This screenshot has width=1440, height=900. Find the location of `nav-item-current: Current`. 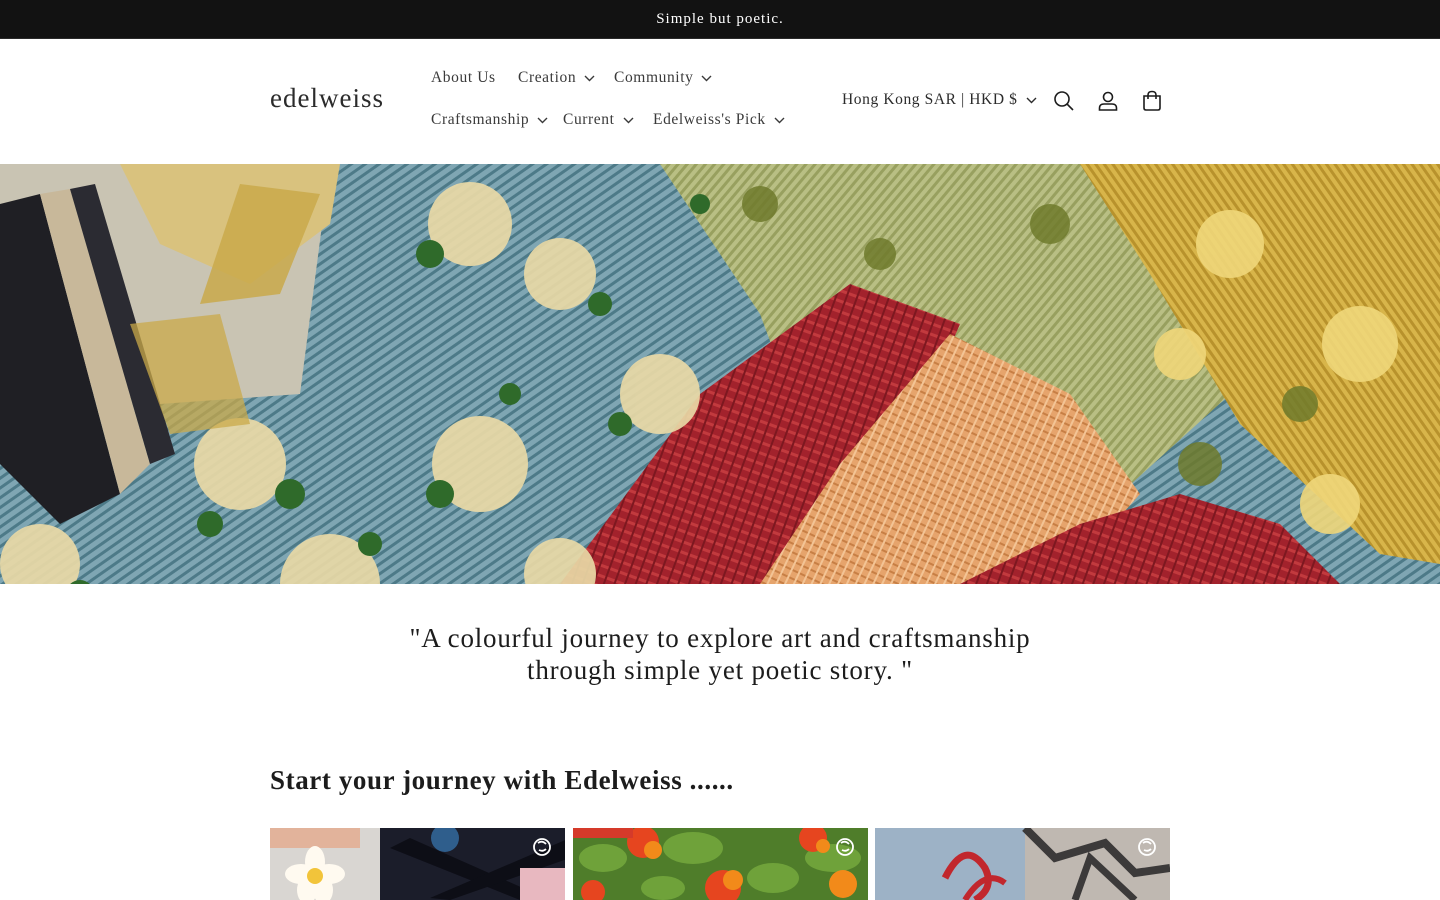

nav-item-current: Current is located at coordinates (598, 120).